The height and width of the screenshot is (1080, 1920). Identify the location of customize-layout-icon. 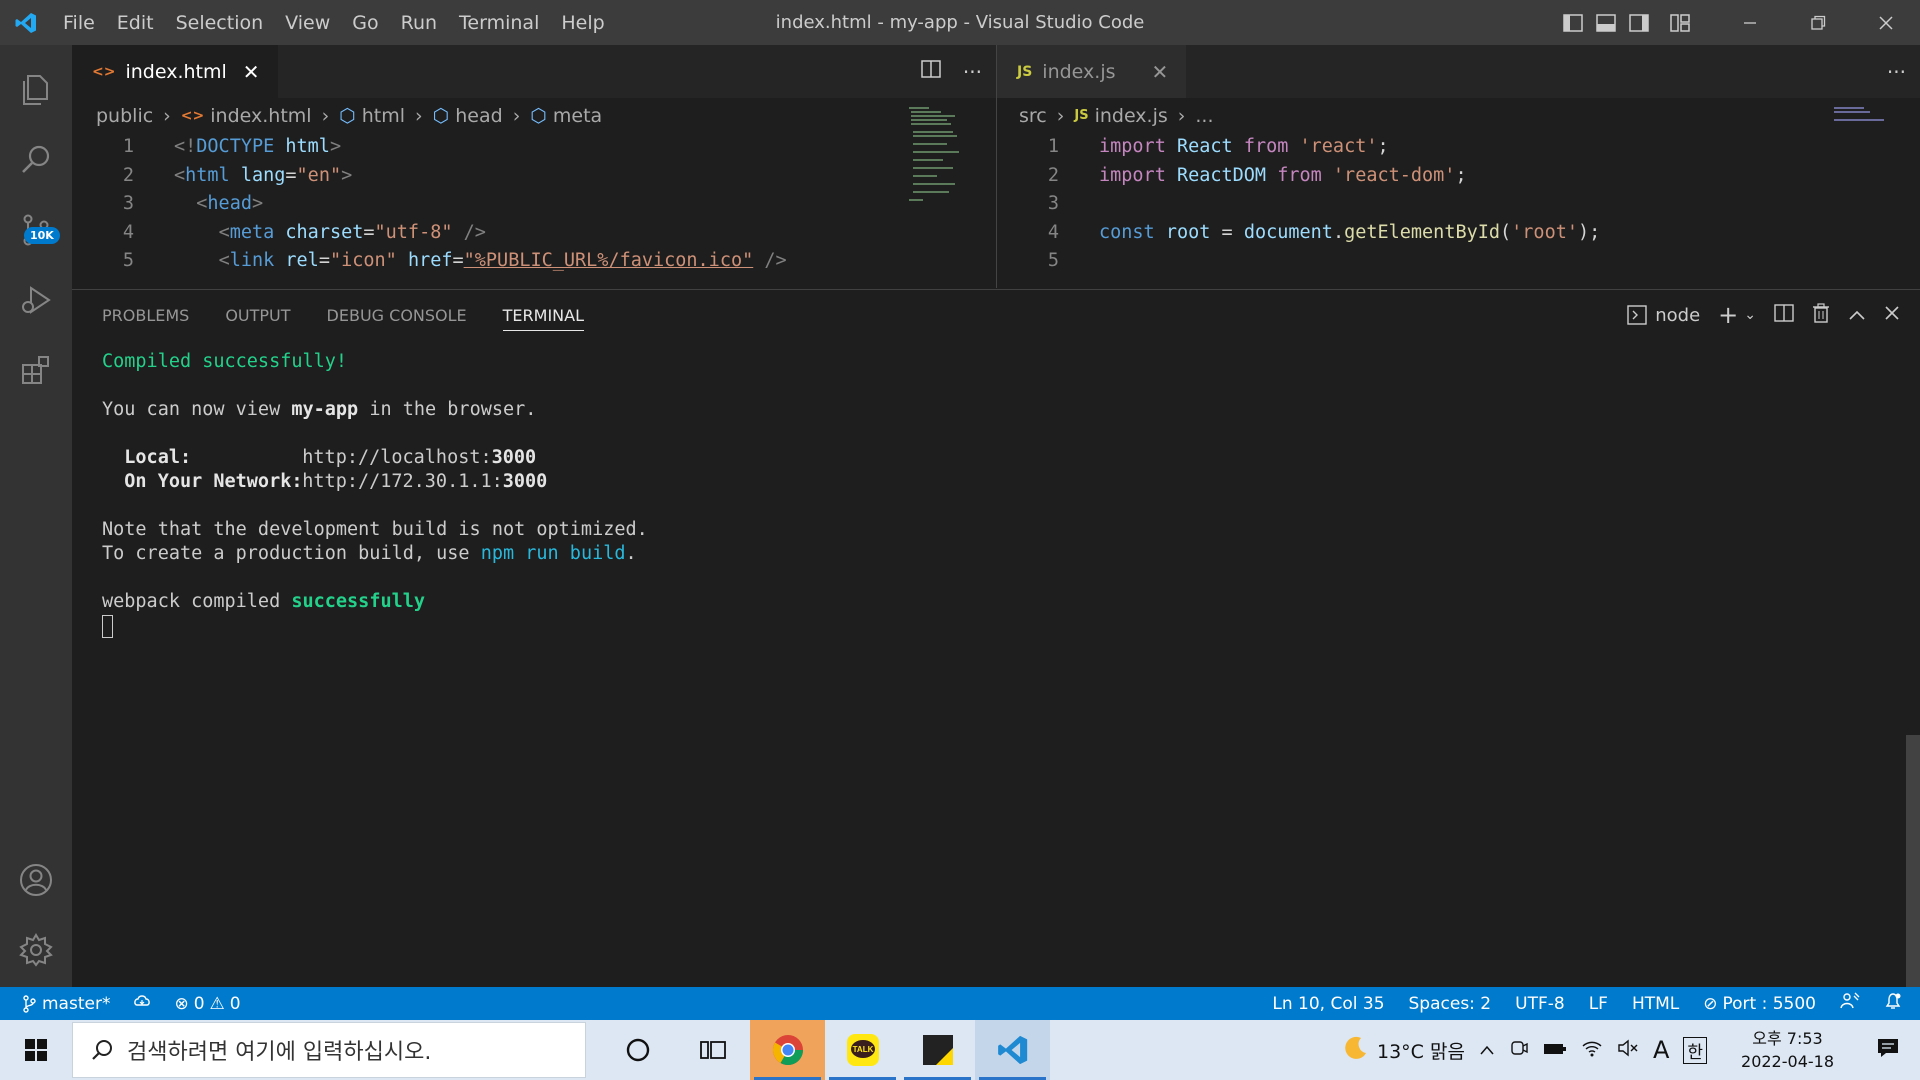
(1679, 22).